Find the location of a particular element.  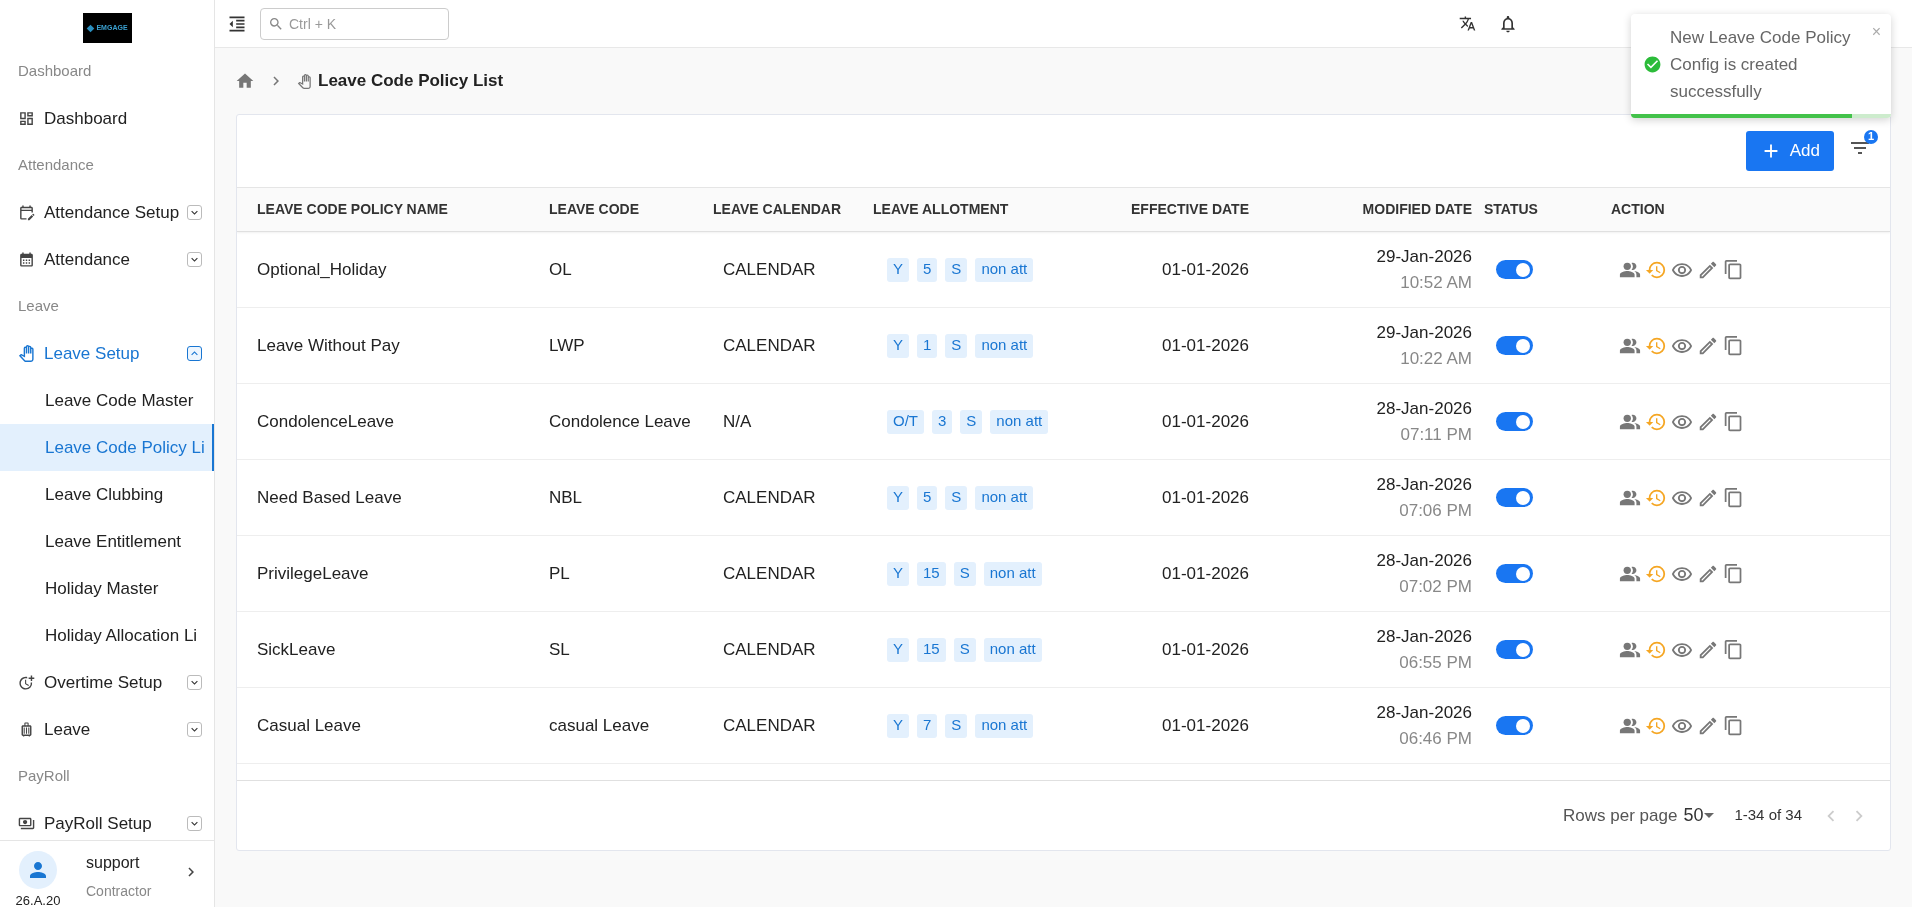

nav-subitem: Leave Code Policy Li is located at coordinates (107, 447).